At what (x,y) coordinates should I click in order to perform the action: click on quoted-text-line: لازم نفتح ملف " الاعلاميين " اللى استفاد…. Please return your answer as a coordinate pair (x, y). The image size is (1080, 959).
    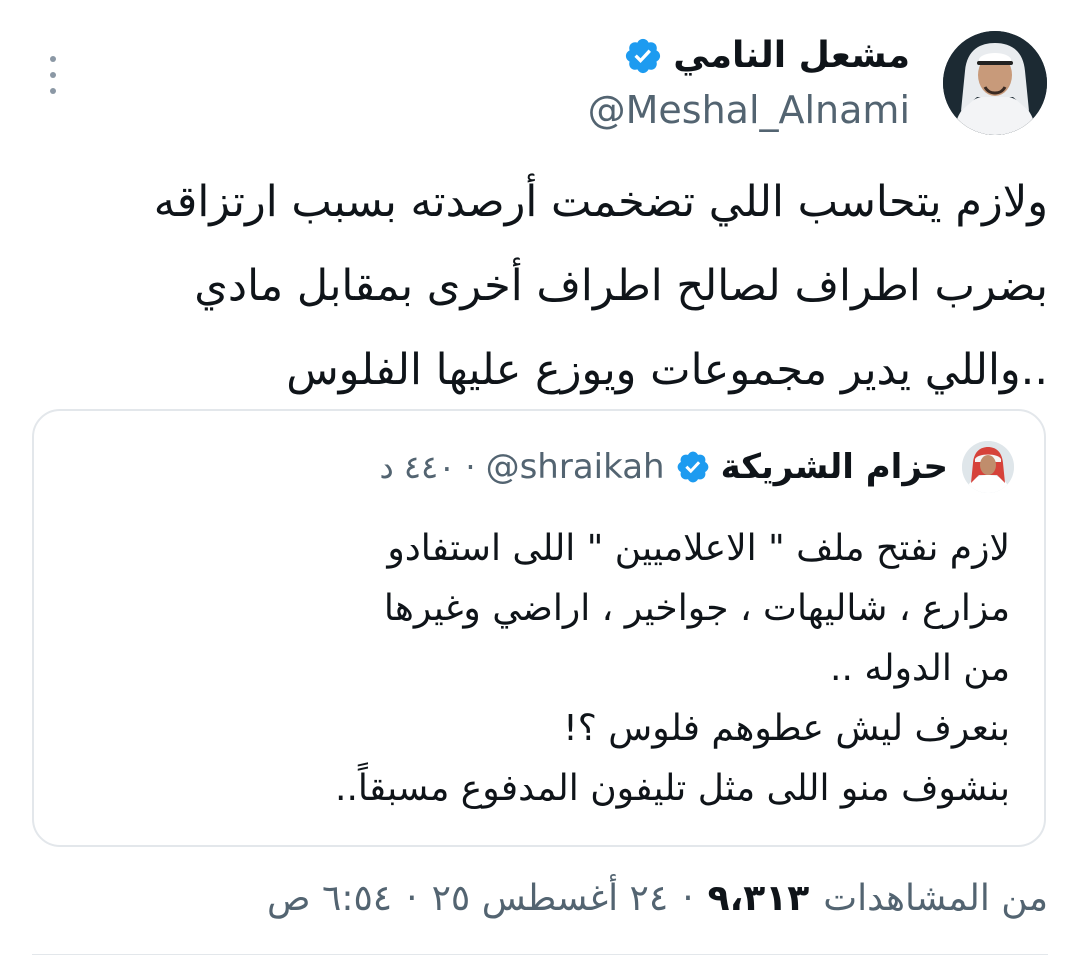
    Looking at the image, I should click on (698, 548).